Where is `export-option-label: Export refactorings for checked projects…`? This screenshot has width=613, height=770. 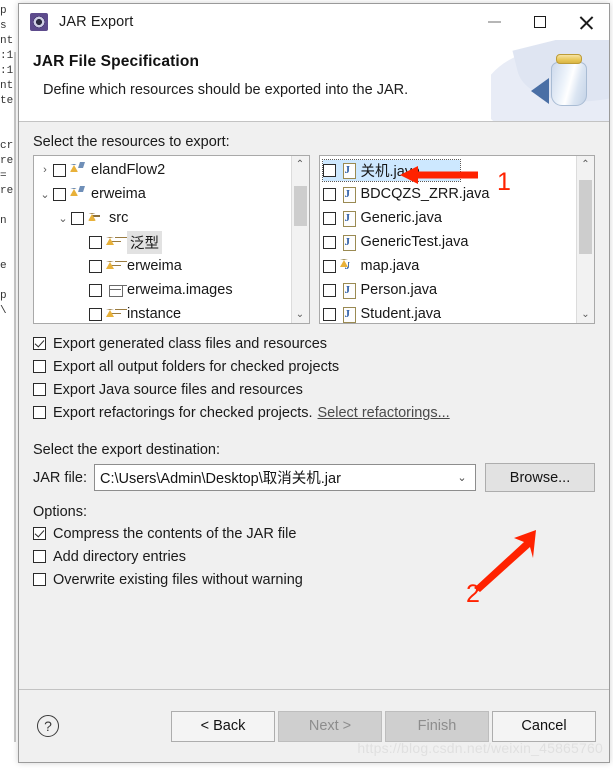
export-option-label: Export refactorings for checked projects… is located at coordinates (183, 412).